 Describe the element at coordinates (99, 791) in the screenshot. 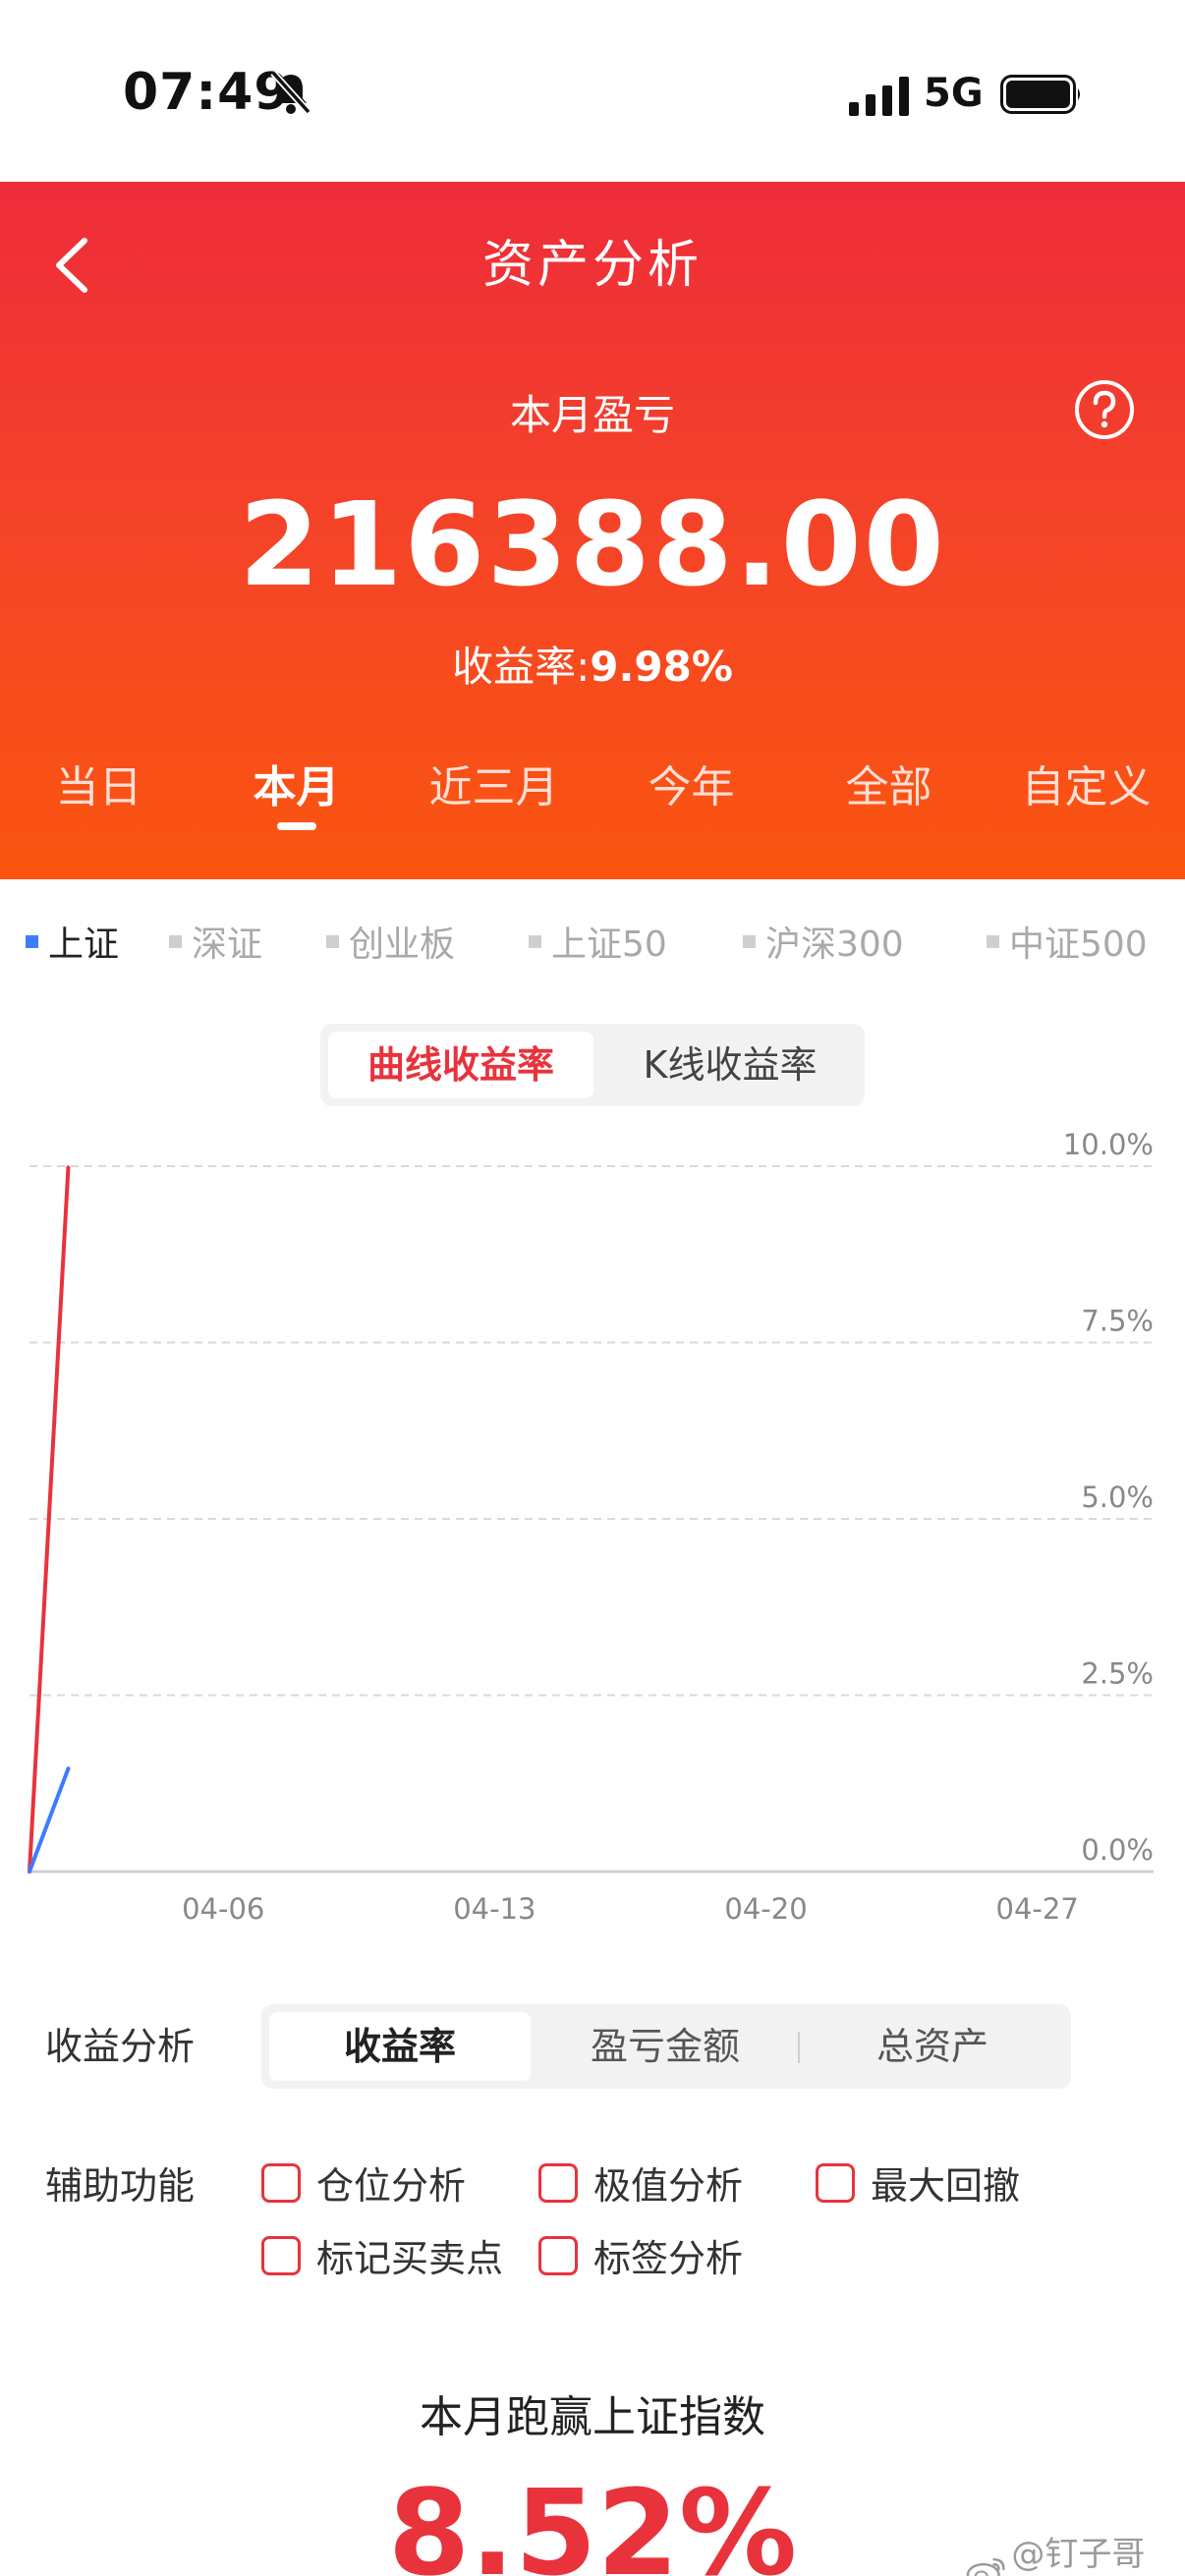

I see `tab-today: 当日` at that location.